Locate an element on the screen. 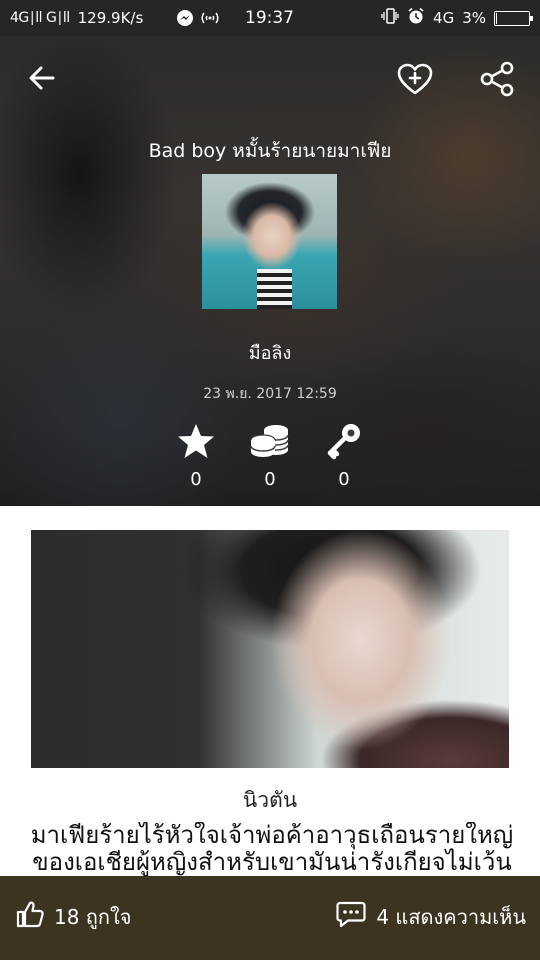  star-icon is located at coordinates (196, 441).